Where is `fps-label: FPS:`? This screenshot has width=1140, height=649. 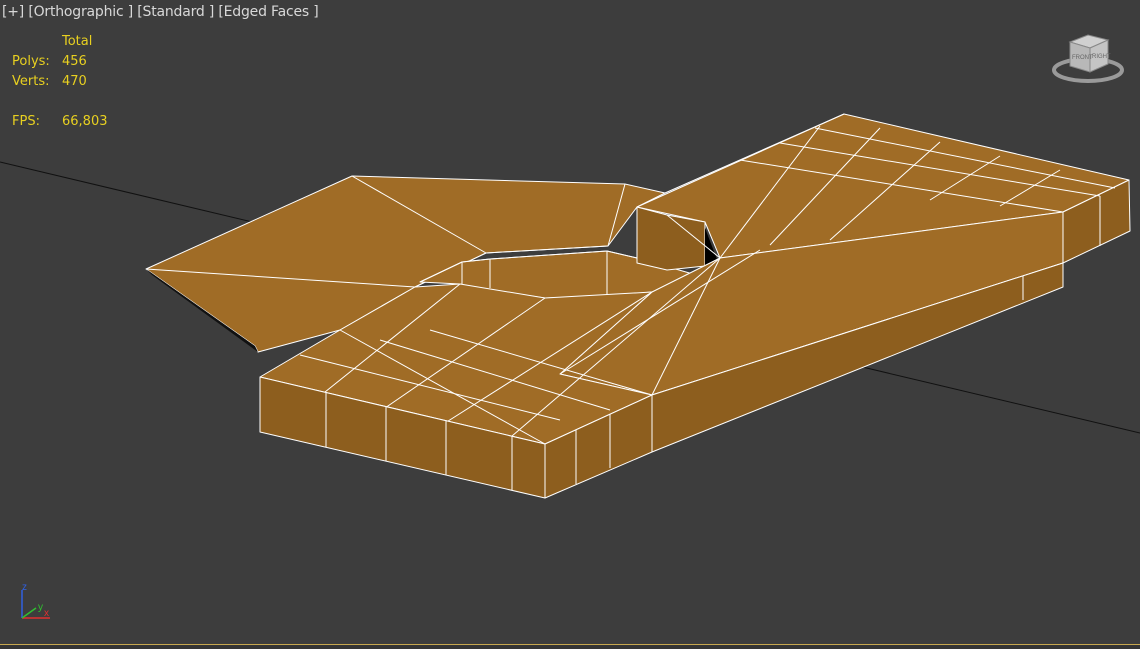
fps-label: FPS: is located at coordinates (26, 121).